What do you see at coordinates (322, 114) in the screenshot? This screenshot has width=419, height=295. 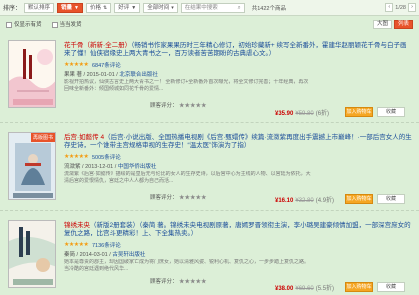 I see `discount: (6折)` at bounding box center [322, 114].